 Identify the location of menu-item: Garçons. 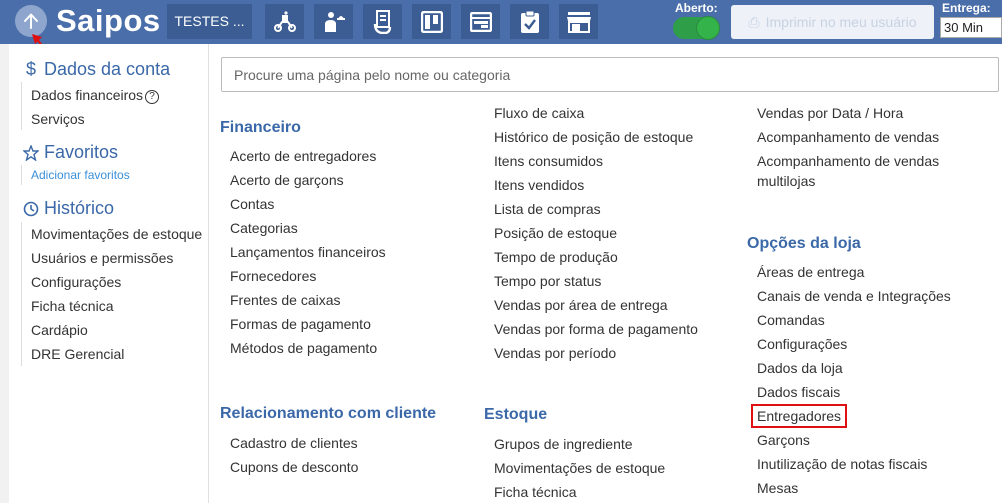
(783, 440).